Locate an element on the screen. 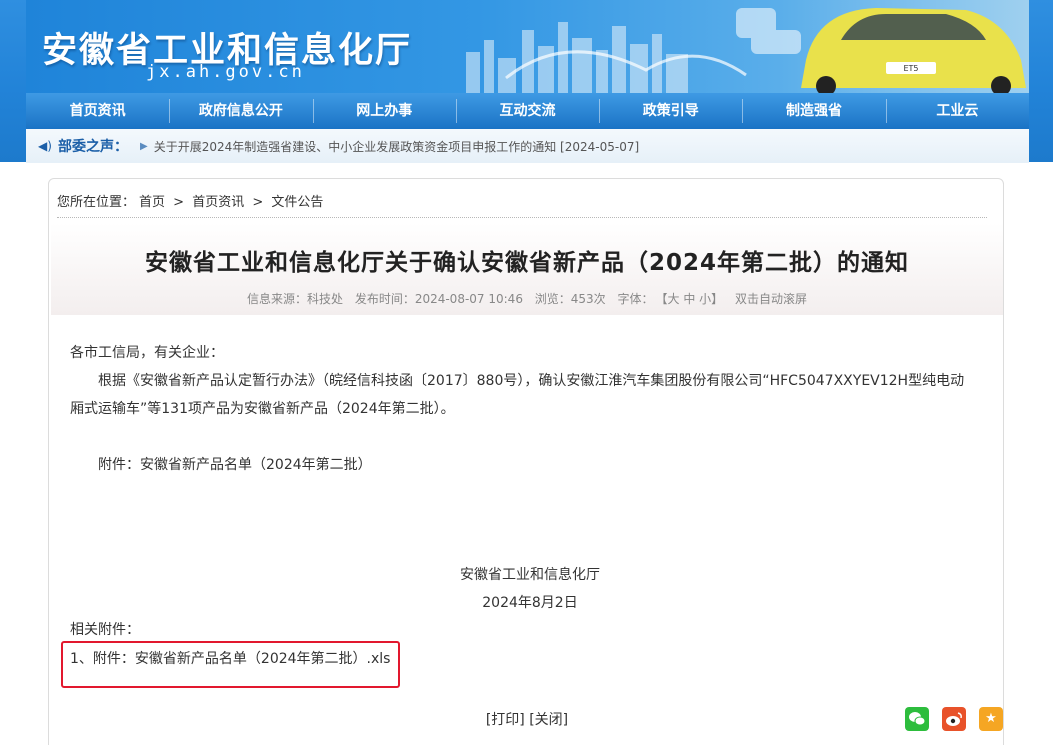  main-nav: 首页资讯 政府信息公开 网上办事 互动交流 政策引导 制造强省 工业云 is located at coordinates (527, 111).